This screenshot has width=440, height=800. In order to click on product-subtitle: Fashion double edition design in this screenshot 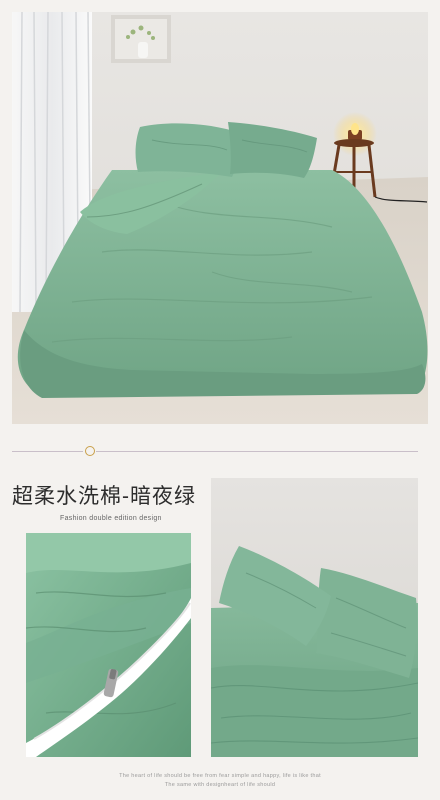, I will do `click(111, 518)`.